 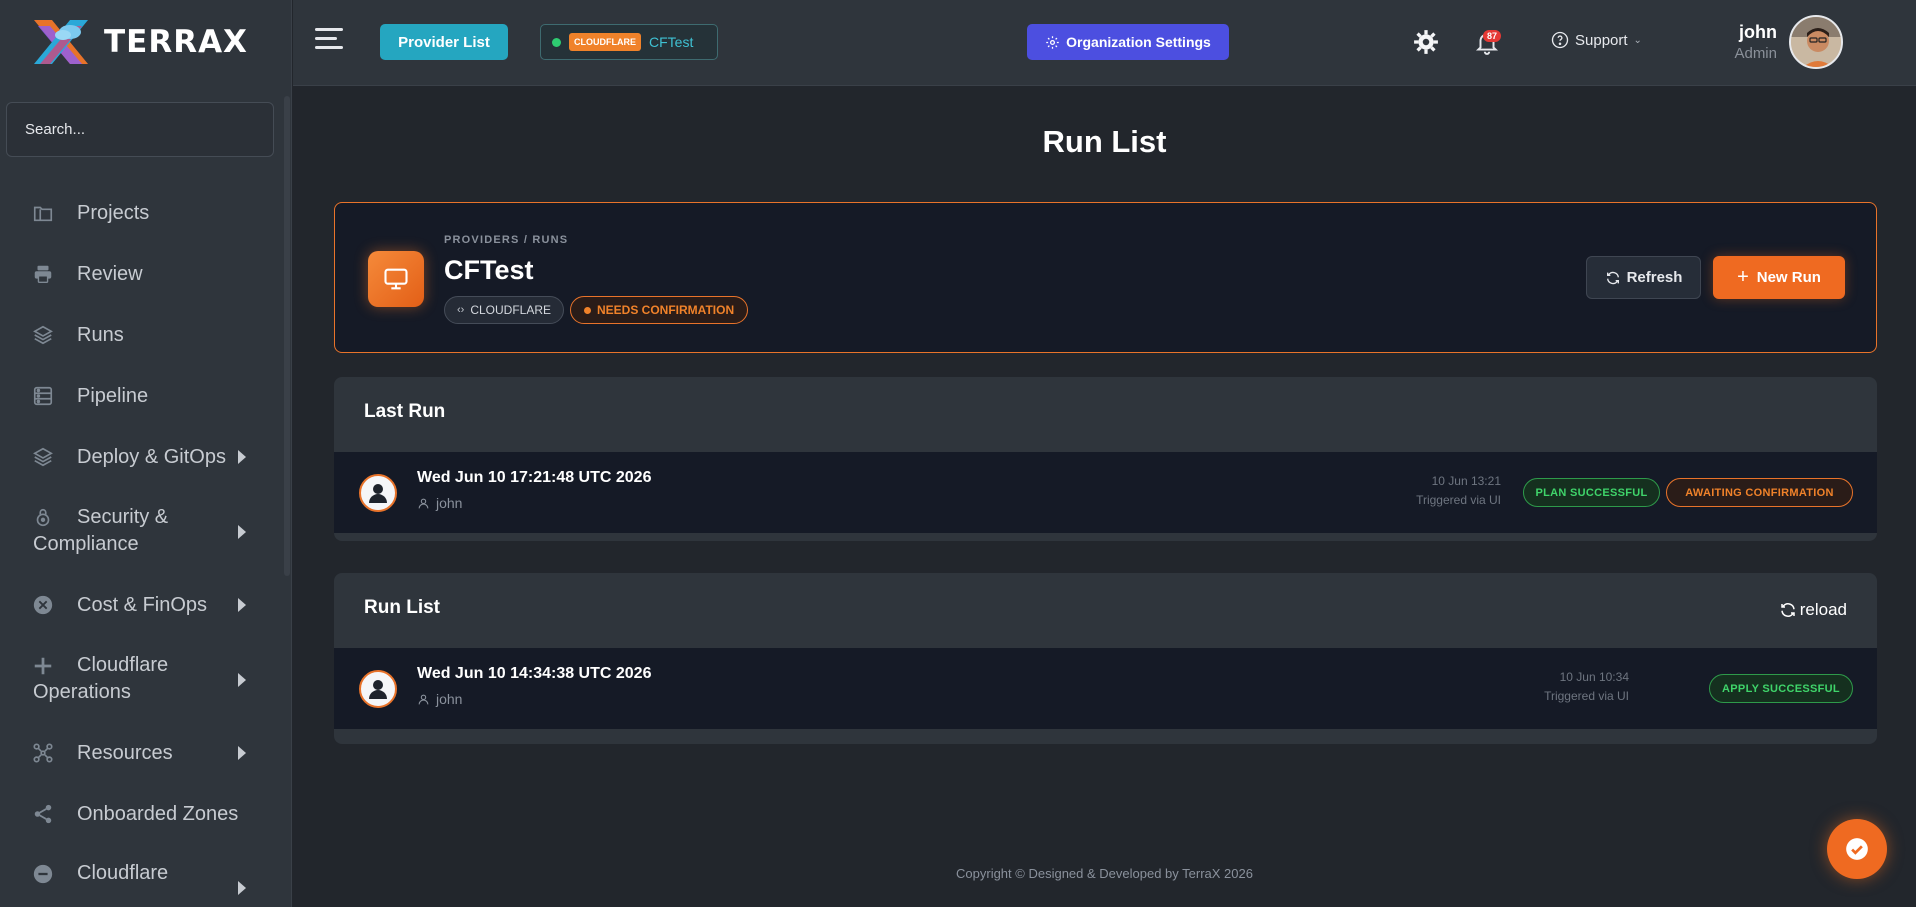 What do you see at coordinates (1781, 688) in the screenshot?
I see `apply-status-badge: APPLY SUCCESSFUL` at bounding box center [1781, 688].